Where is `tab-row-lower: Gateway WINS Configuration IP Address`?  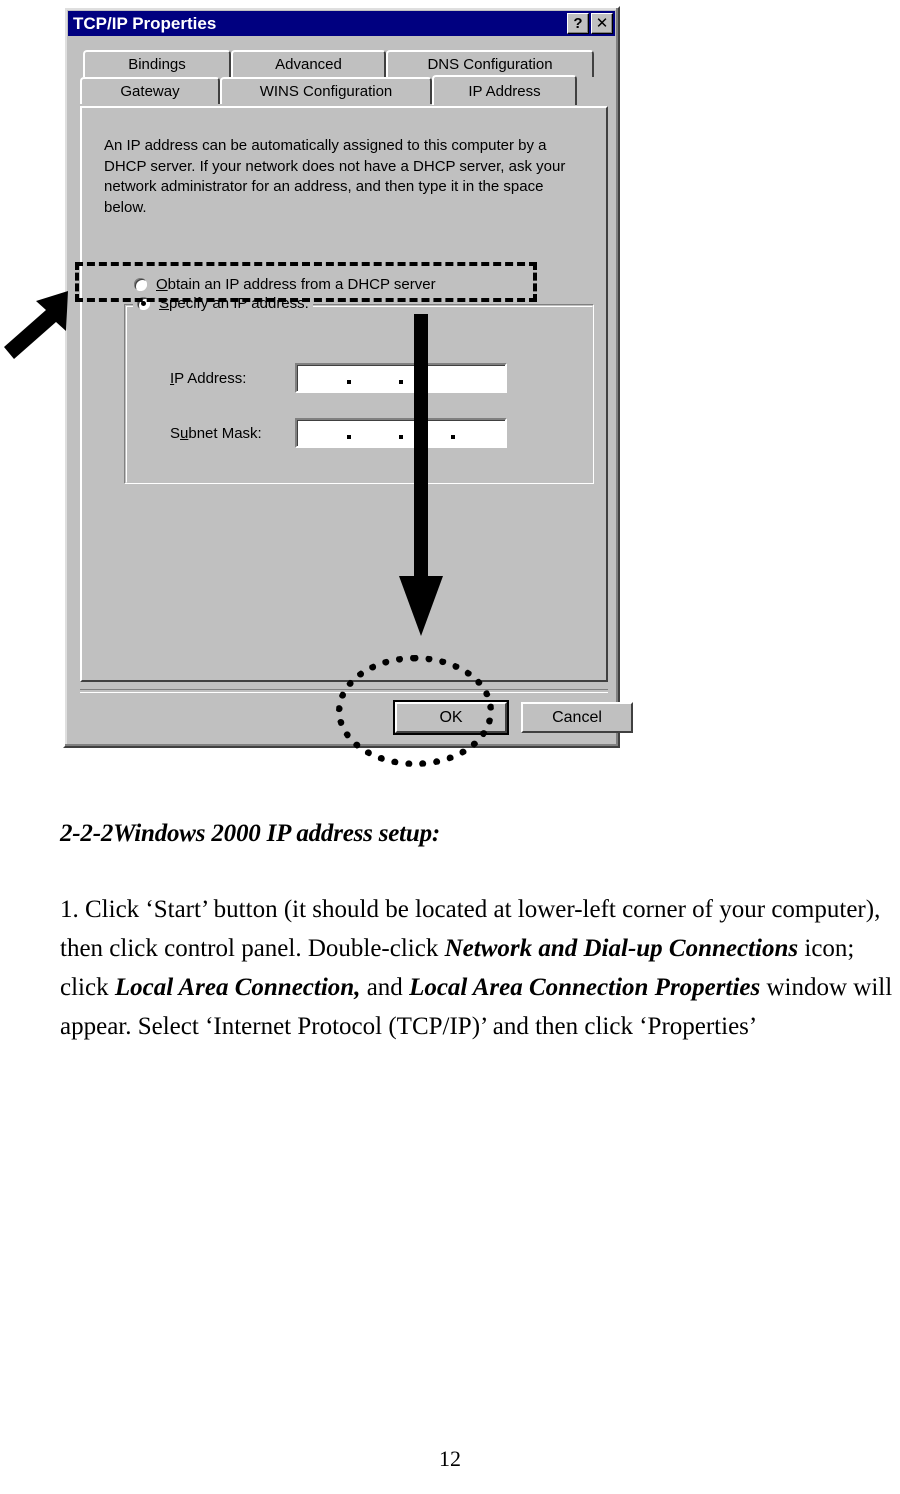 tab-row-lower: Gateway WINS Configuration IP Address is located at coordinates (344, 90).